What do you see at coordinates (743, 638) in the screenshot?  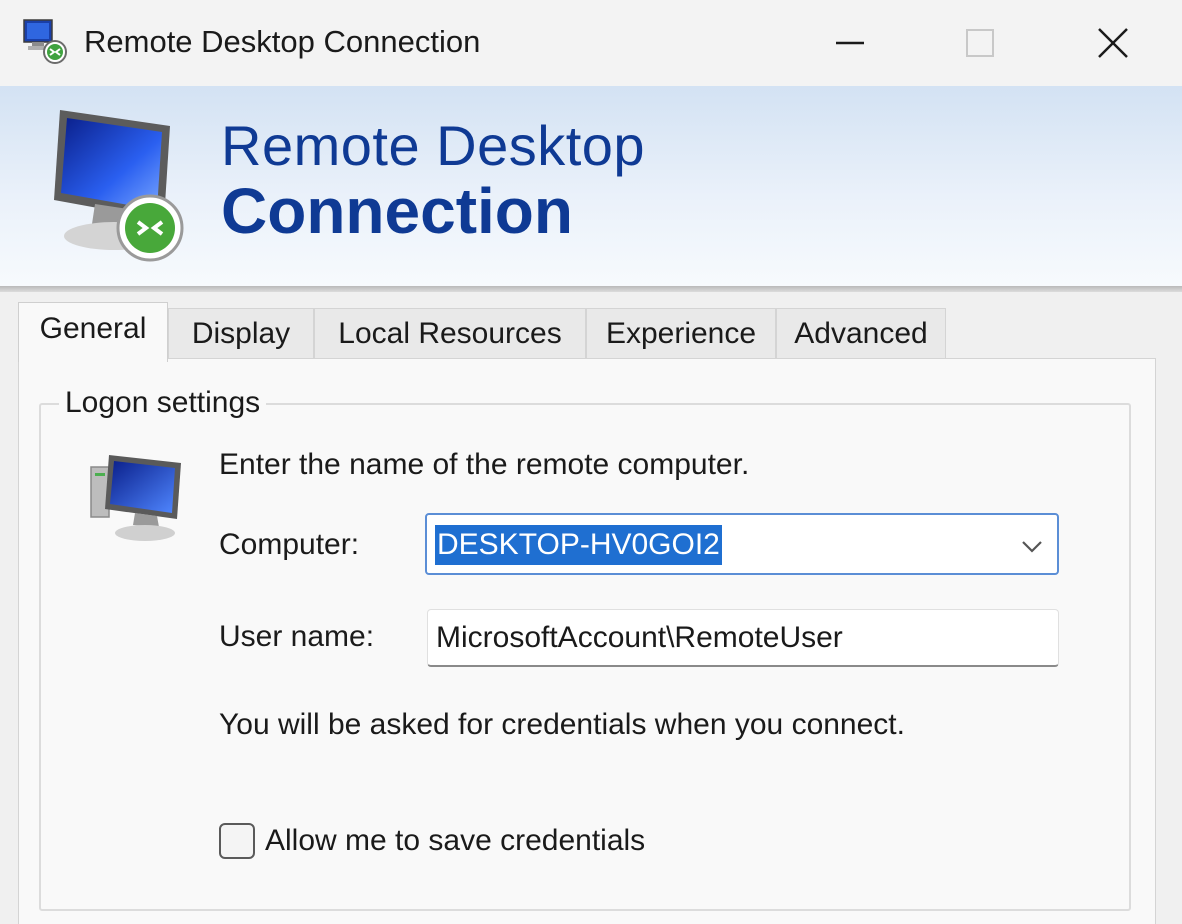 I see `username-input` at bounding box center [743, 638].